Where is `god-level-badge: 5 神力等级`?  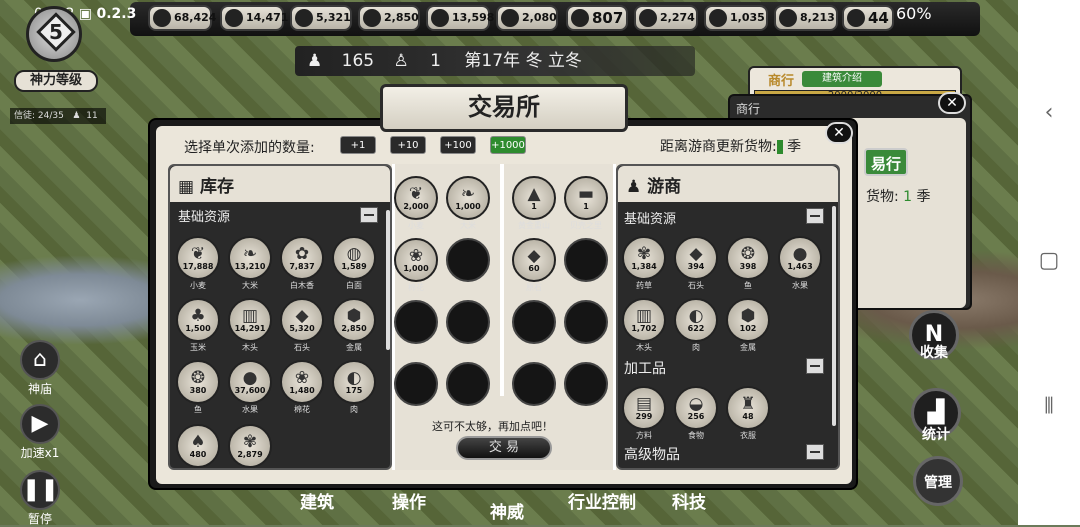
god-level-badge: 5 神力等级 is located at coordinates (56, 48).